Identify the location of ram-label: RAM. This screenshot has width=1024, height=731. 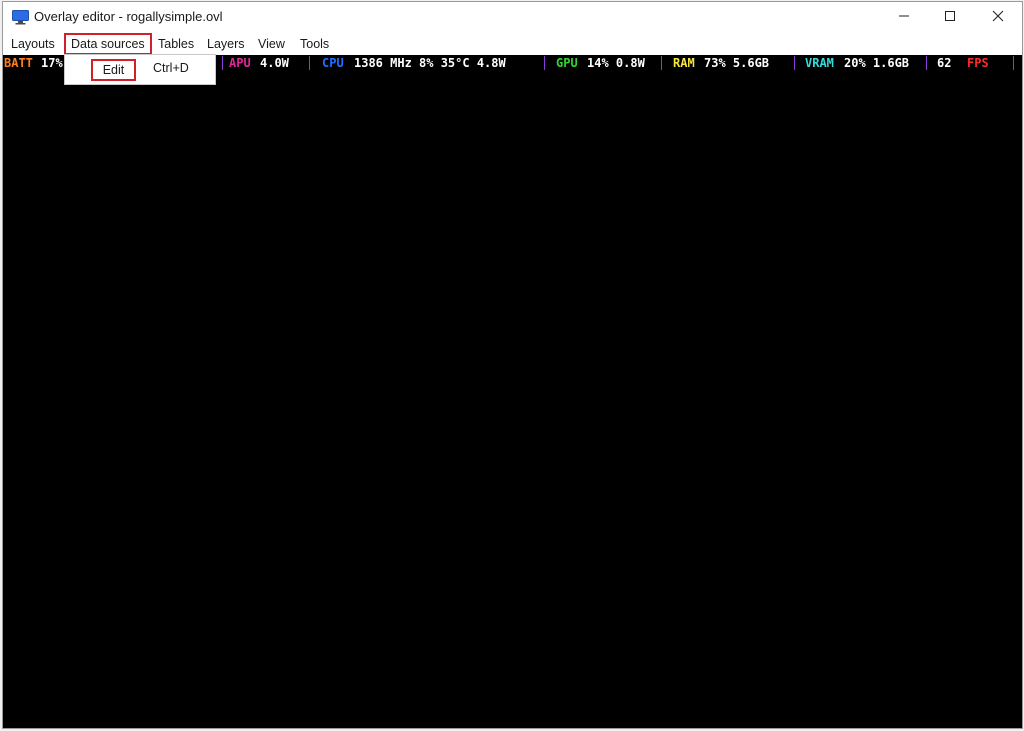
(684, 63).